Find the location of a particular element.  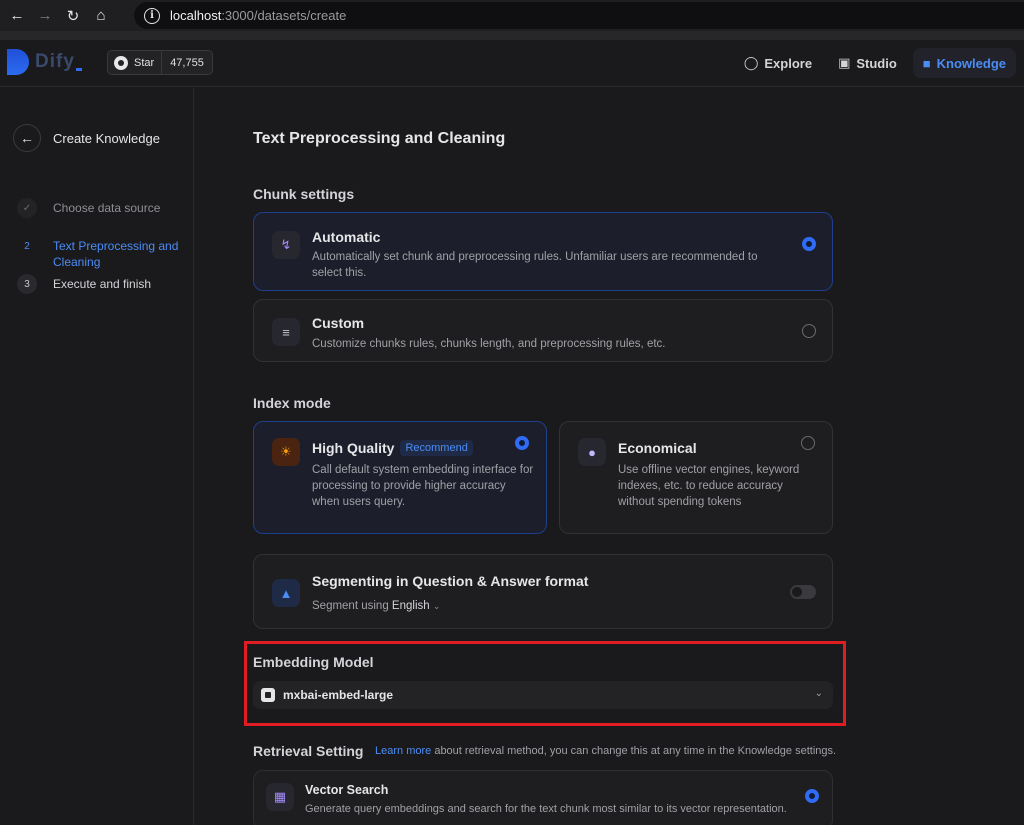

radio-vector-search is located at coordinates (812, 796).